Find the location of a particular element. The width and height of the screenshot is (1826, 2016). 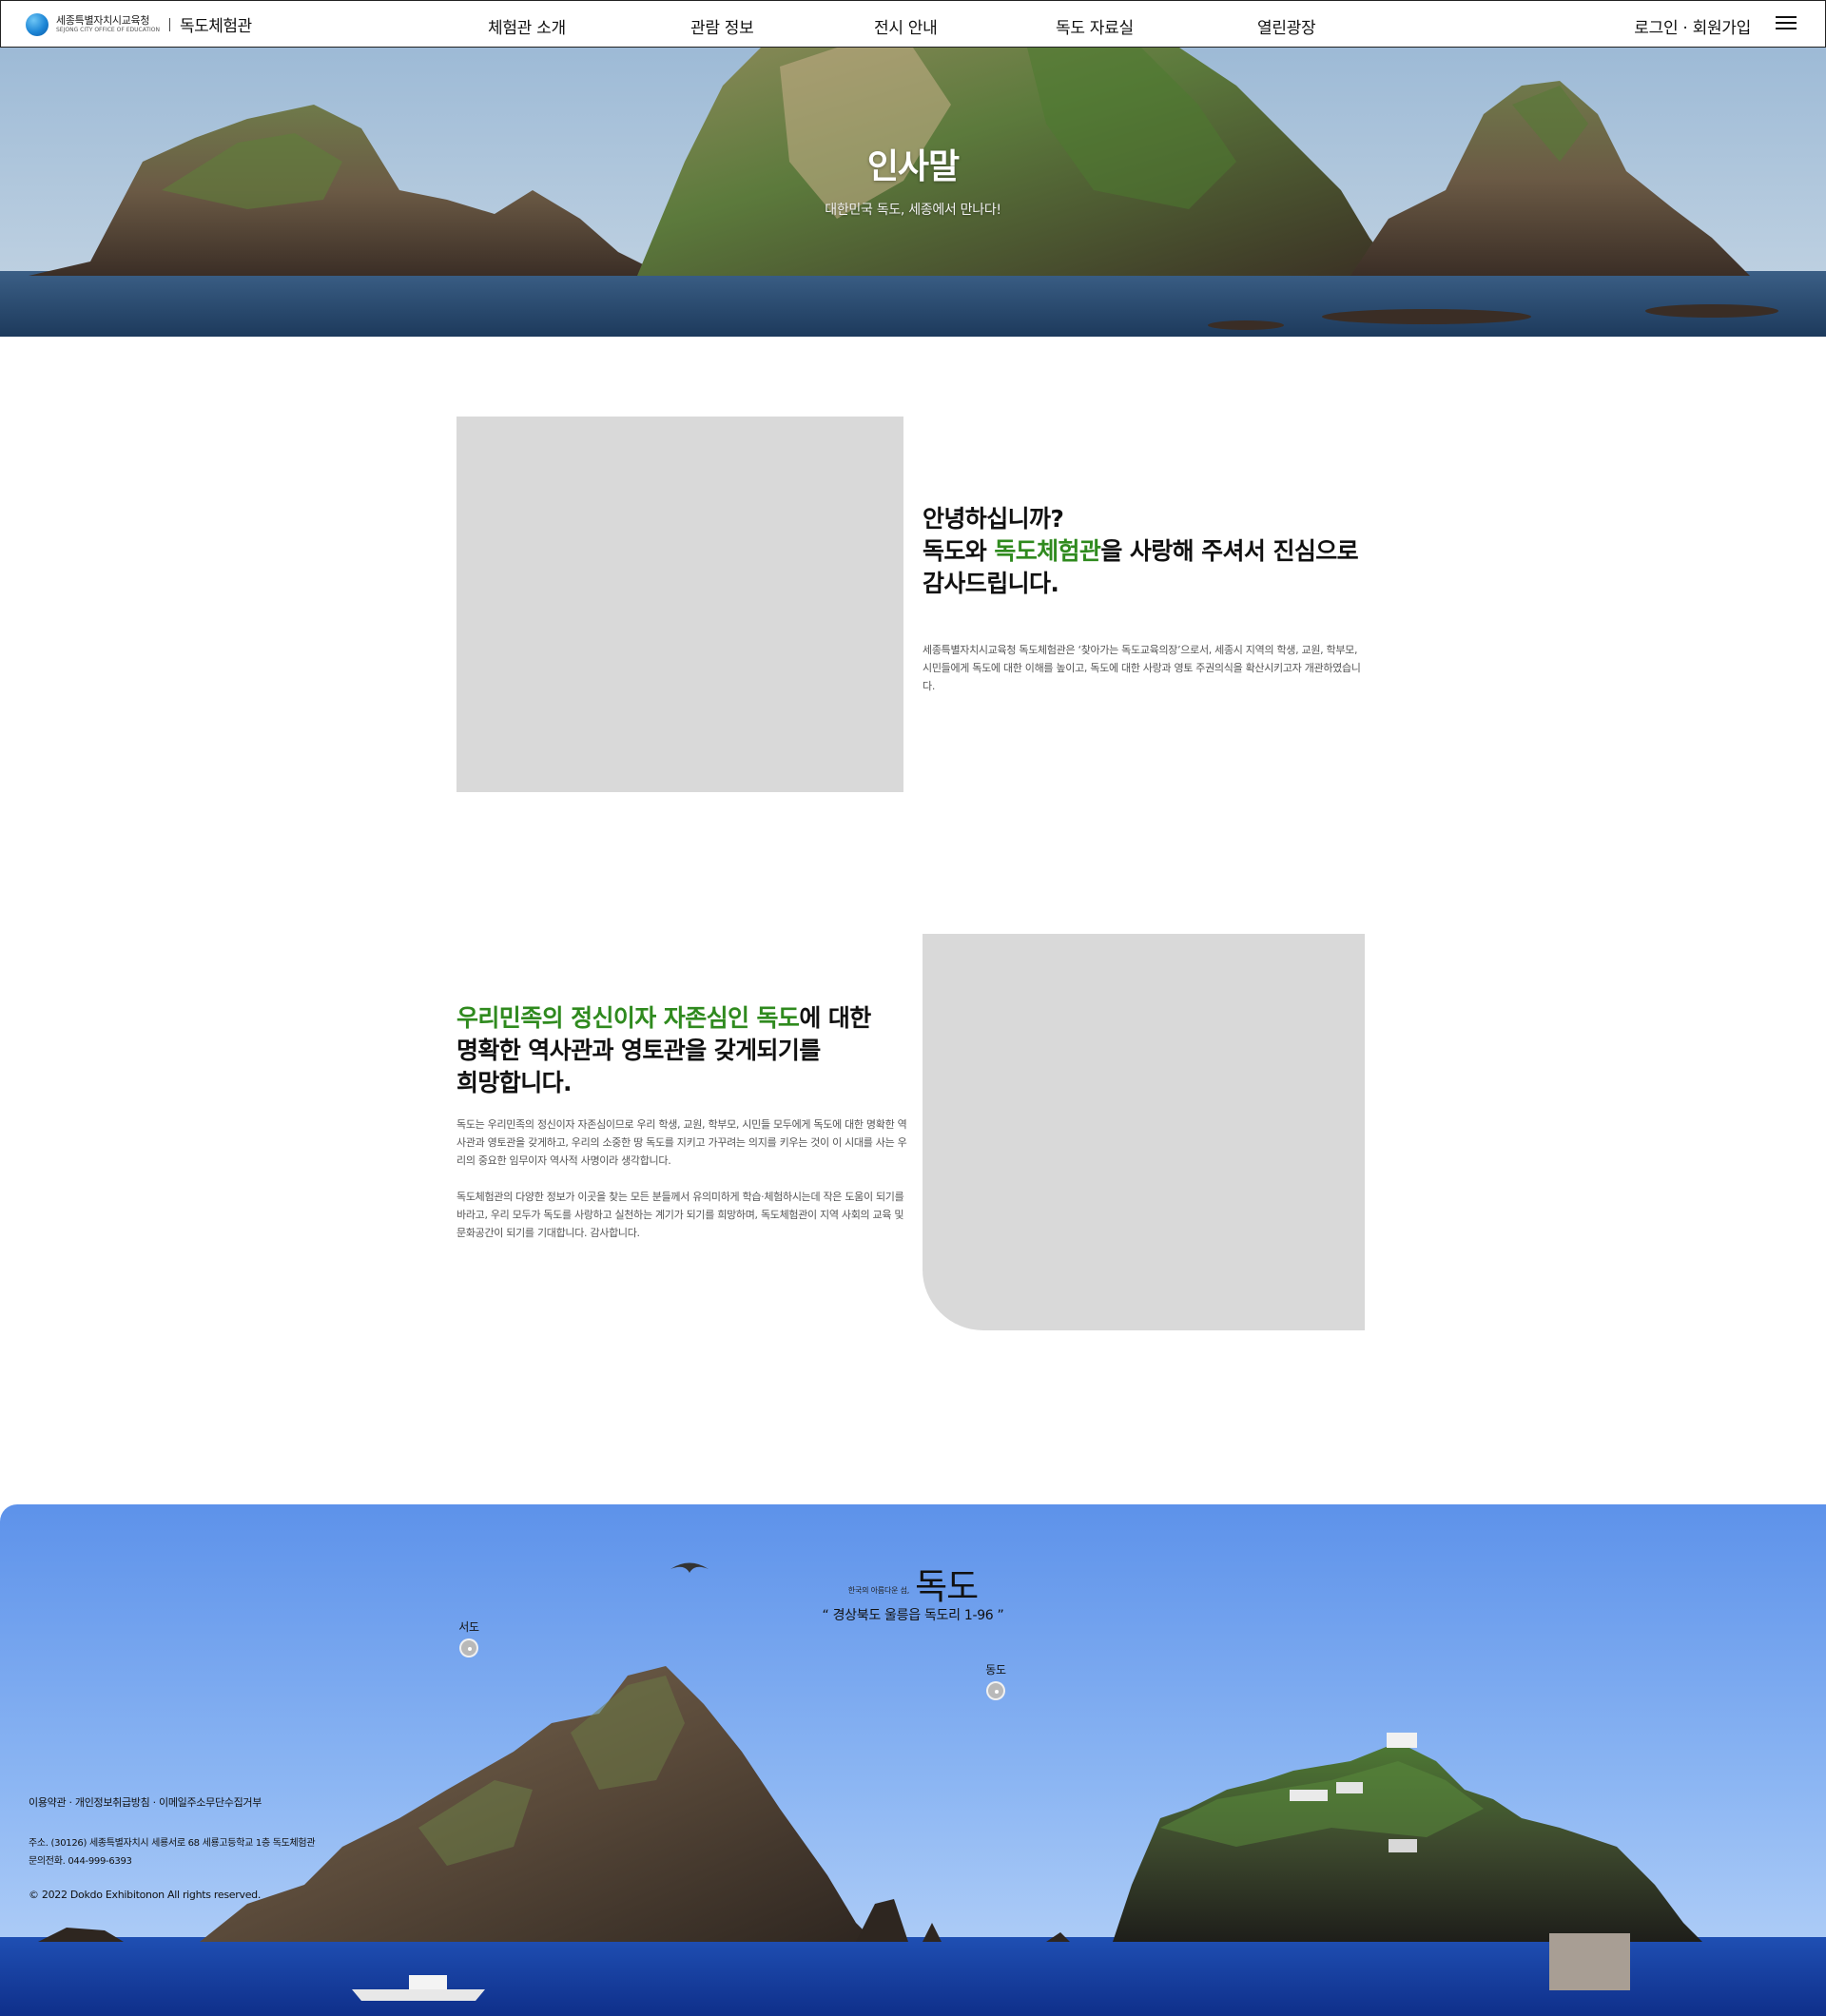

sejong-emblem-icon is located at coordinates (37, 24).